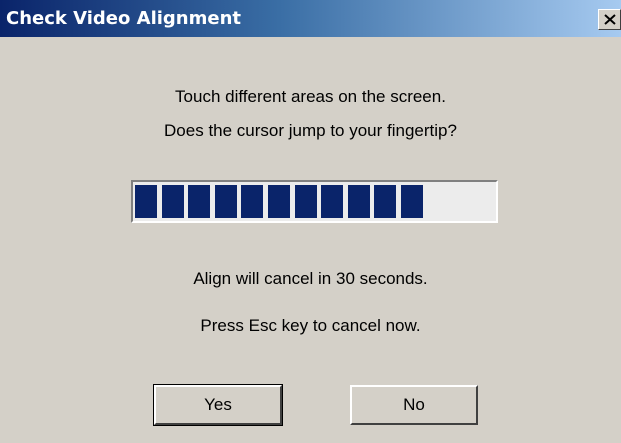  Describe the element at coordinates (310, 278) in the screenshot. I see `cancel-countdown-text: Align will cancel in 30 seconds.` at that location.